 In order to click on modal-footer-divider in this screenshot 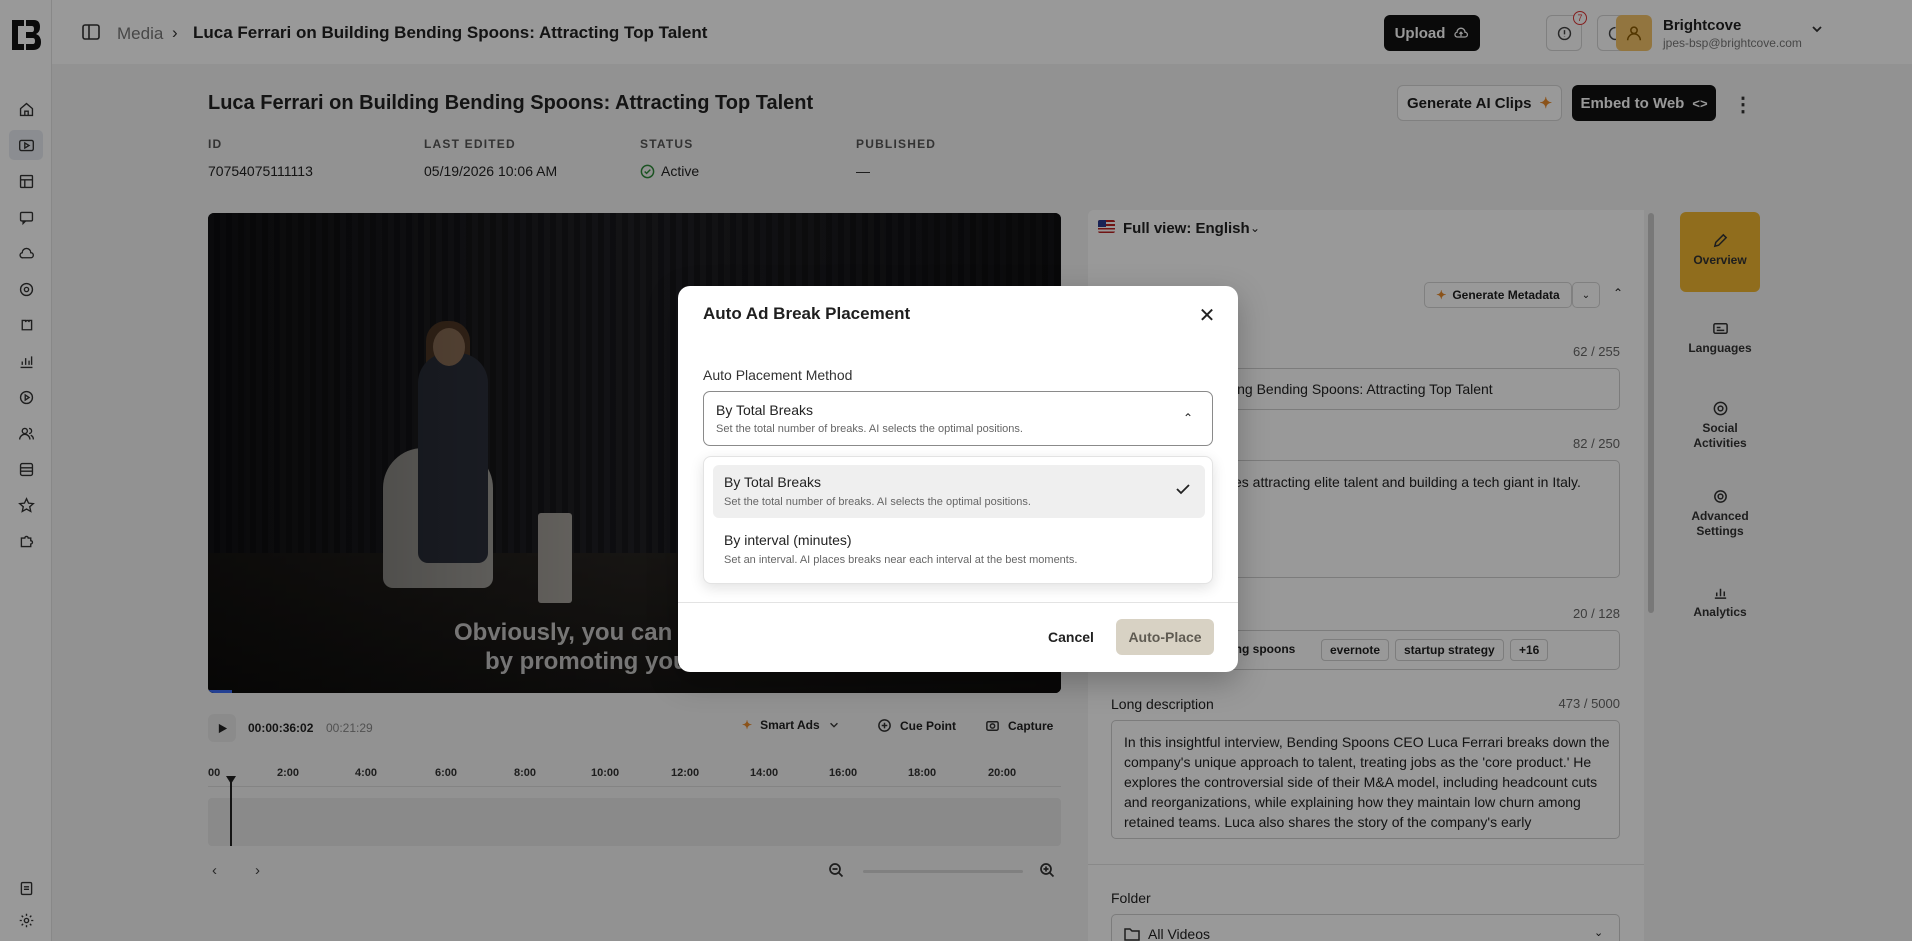, I will do `click(958, 602)`.